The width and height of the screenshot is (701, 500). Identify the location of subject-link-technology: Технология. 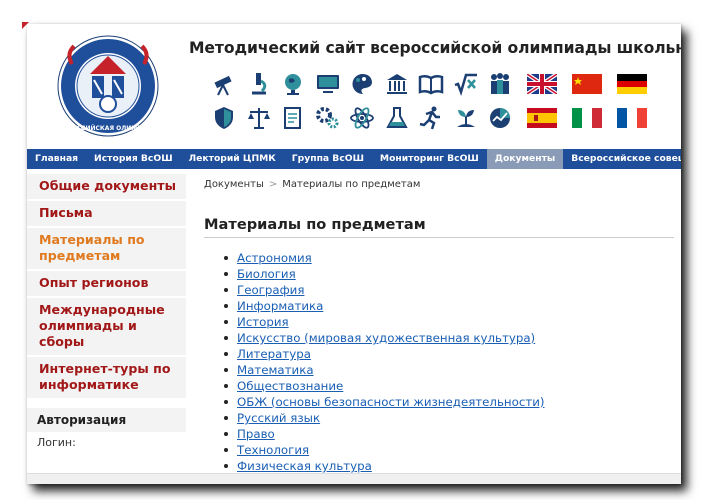
(273, 450).